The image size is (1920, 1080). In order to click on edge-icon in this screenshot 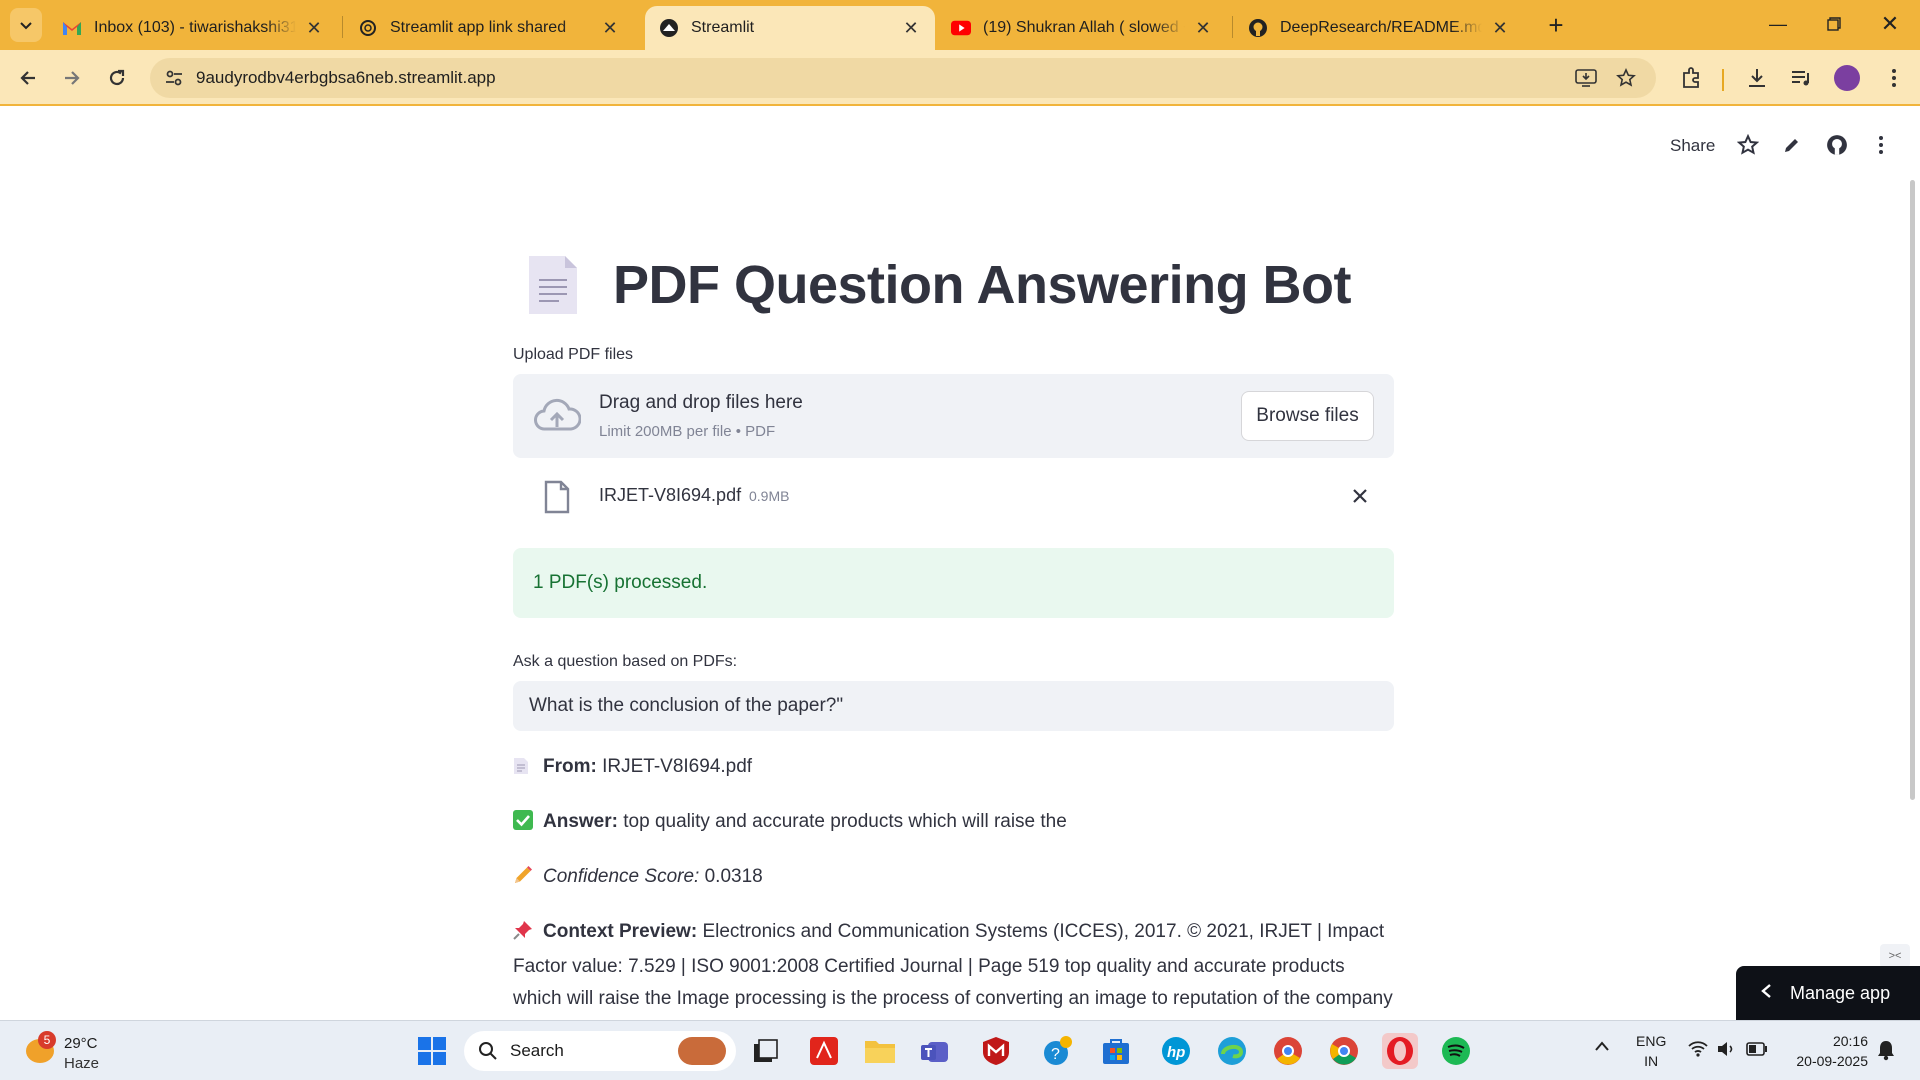, I will do `click(1232, 1051)`.